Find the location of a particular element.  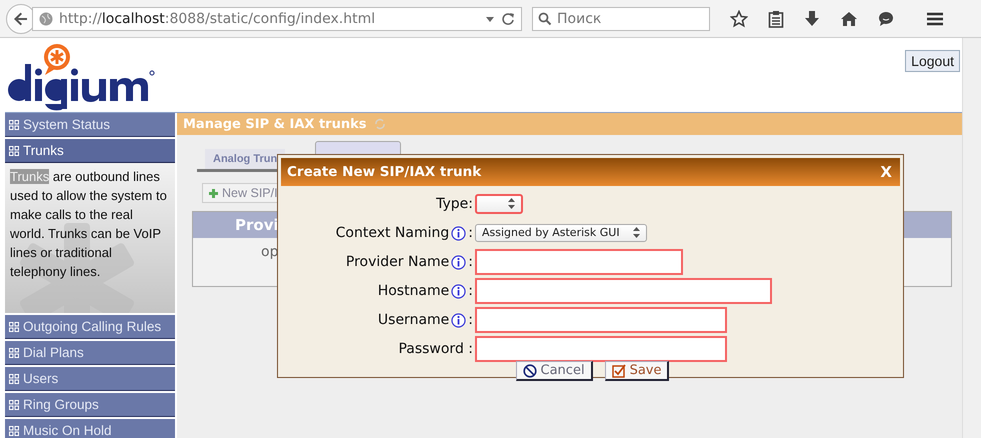

save-button: Save is located at coordinates (637, 371).